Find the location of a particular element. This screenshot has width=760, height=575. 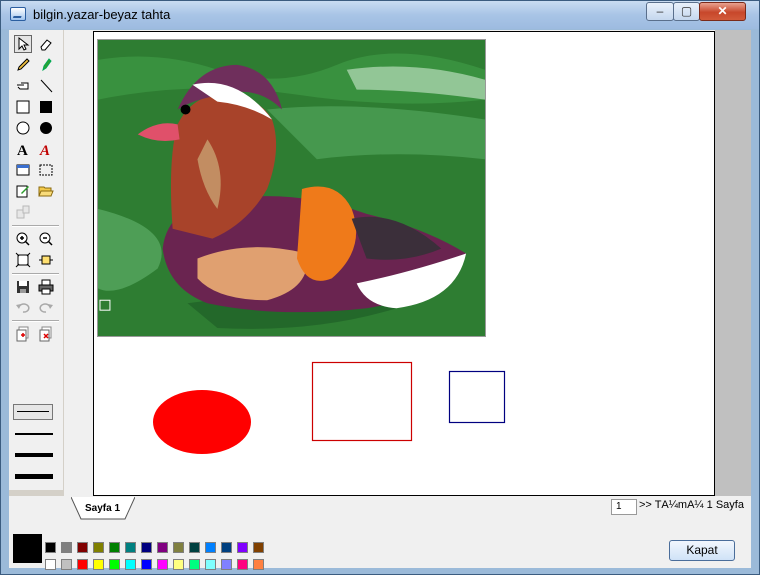

page-number-input: 1 is located at coordinates (624, 507).